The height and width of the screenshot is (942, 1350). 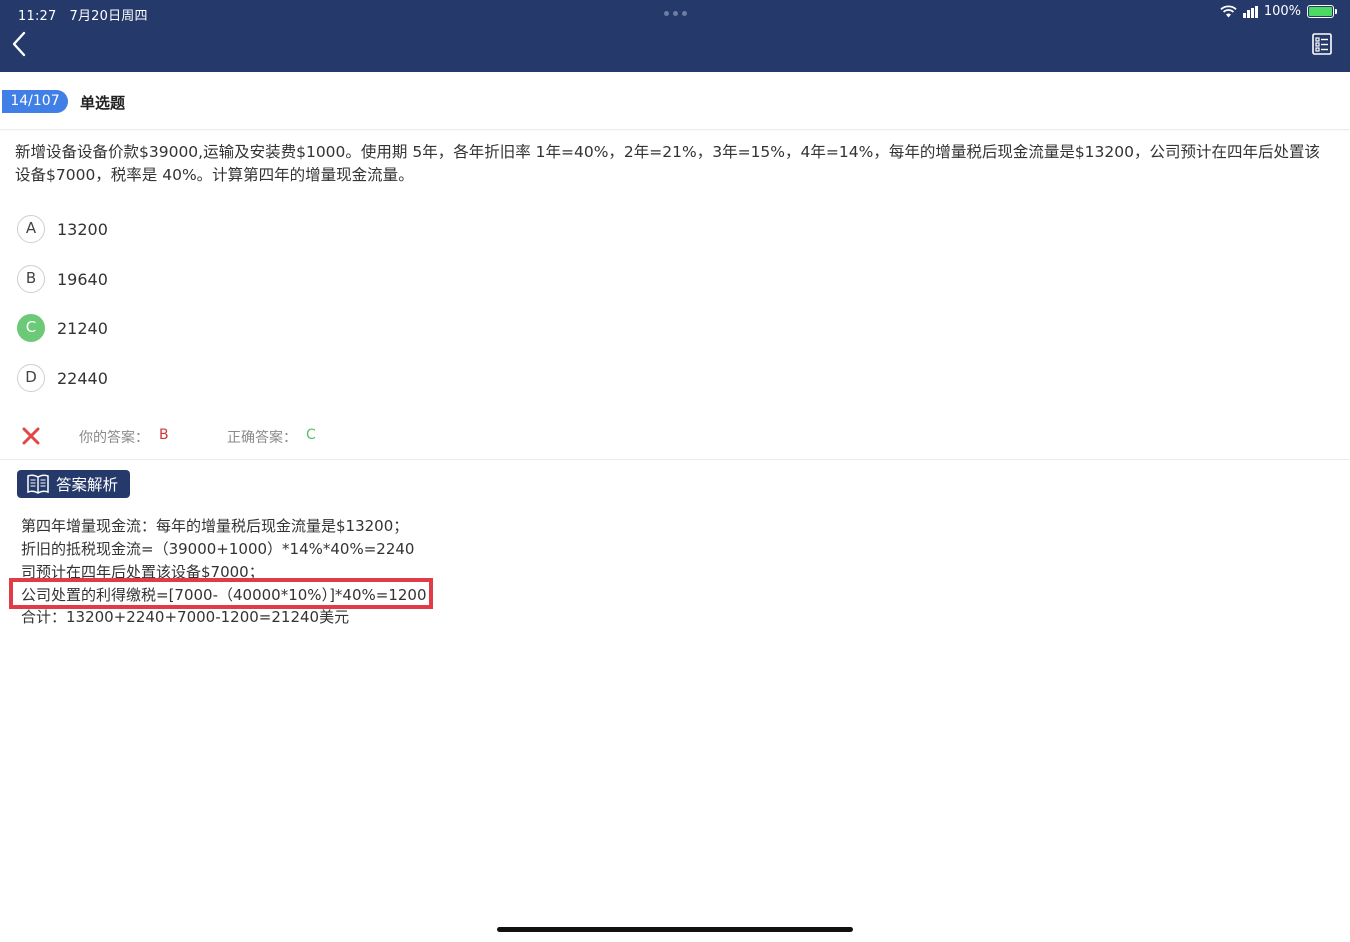 What do you see at coordinates (108, 16) in the screenshot?
I see `date-text: 7月20日周四` at bounding box center [108, 16].